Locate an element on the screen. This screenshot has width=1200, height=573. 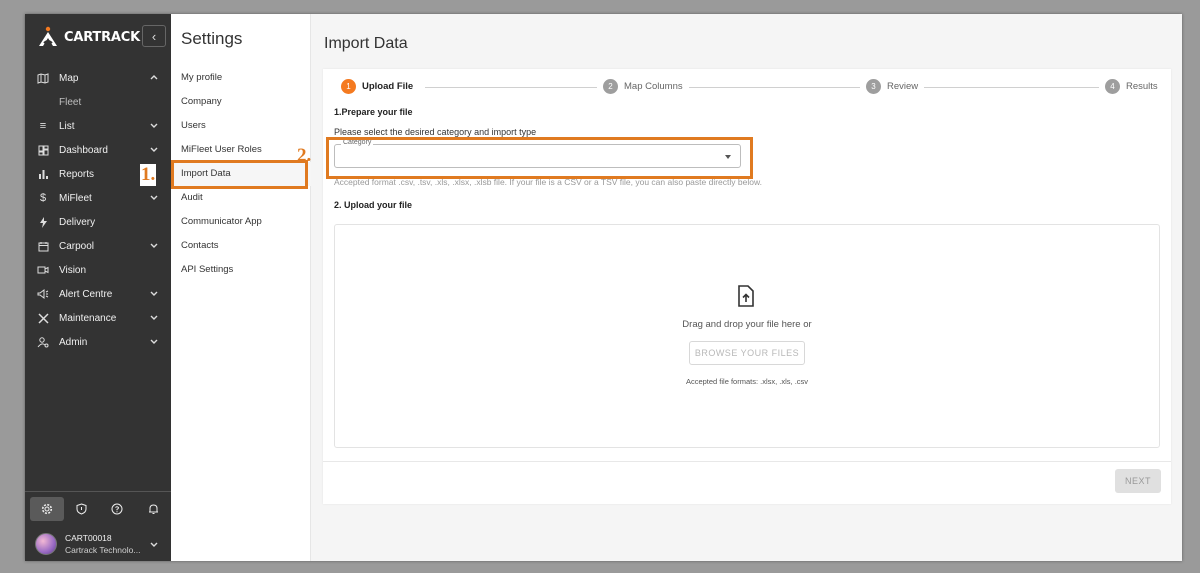
step-number: 2 is located at coordinates (610, 86).